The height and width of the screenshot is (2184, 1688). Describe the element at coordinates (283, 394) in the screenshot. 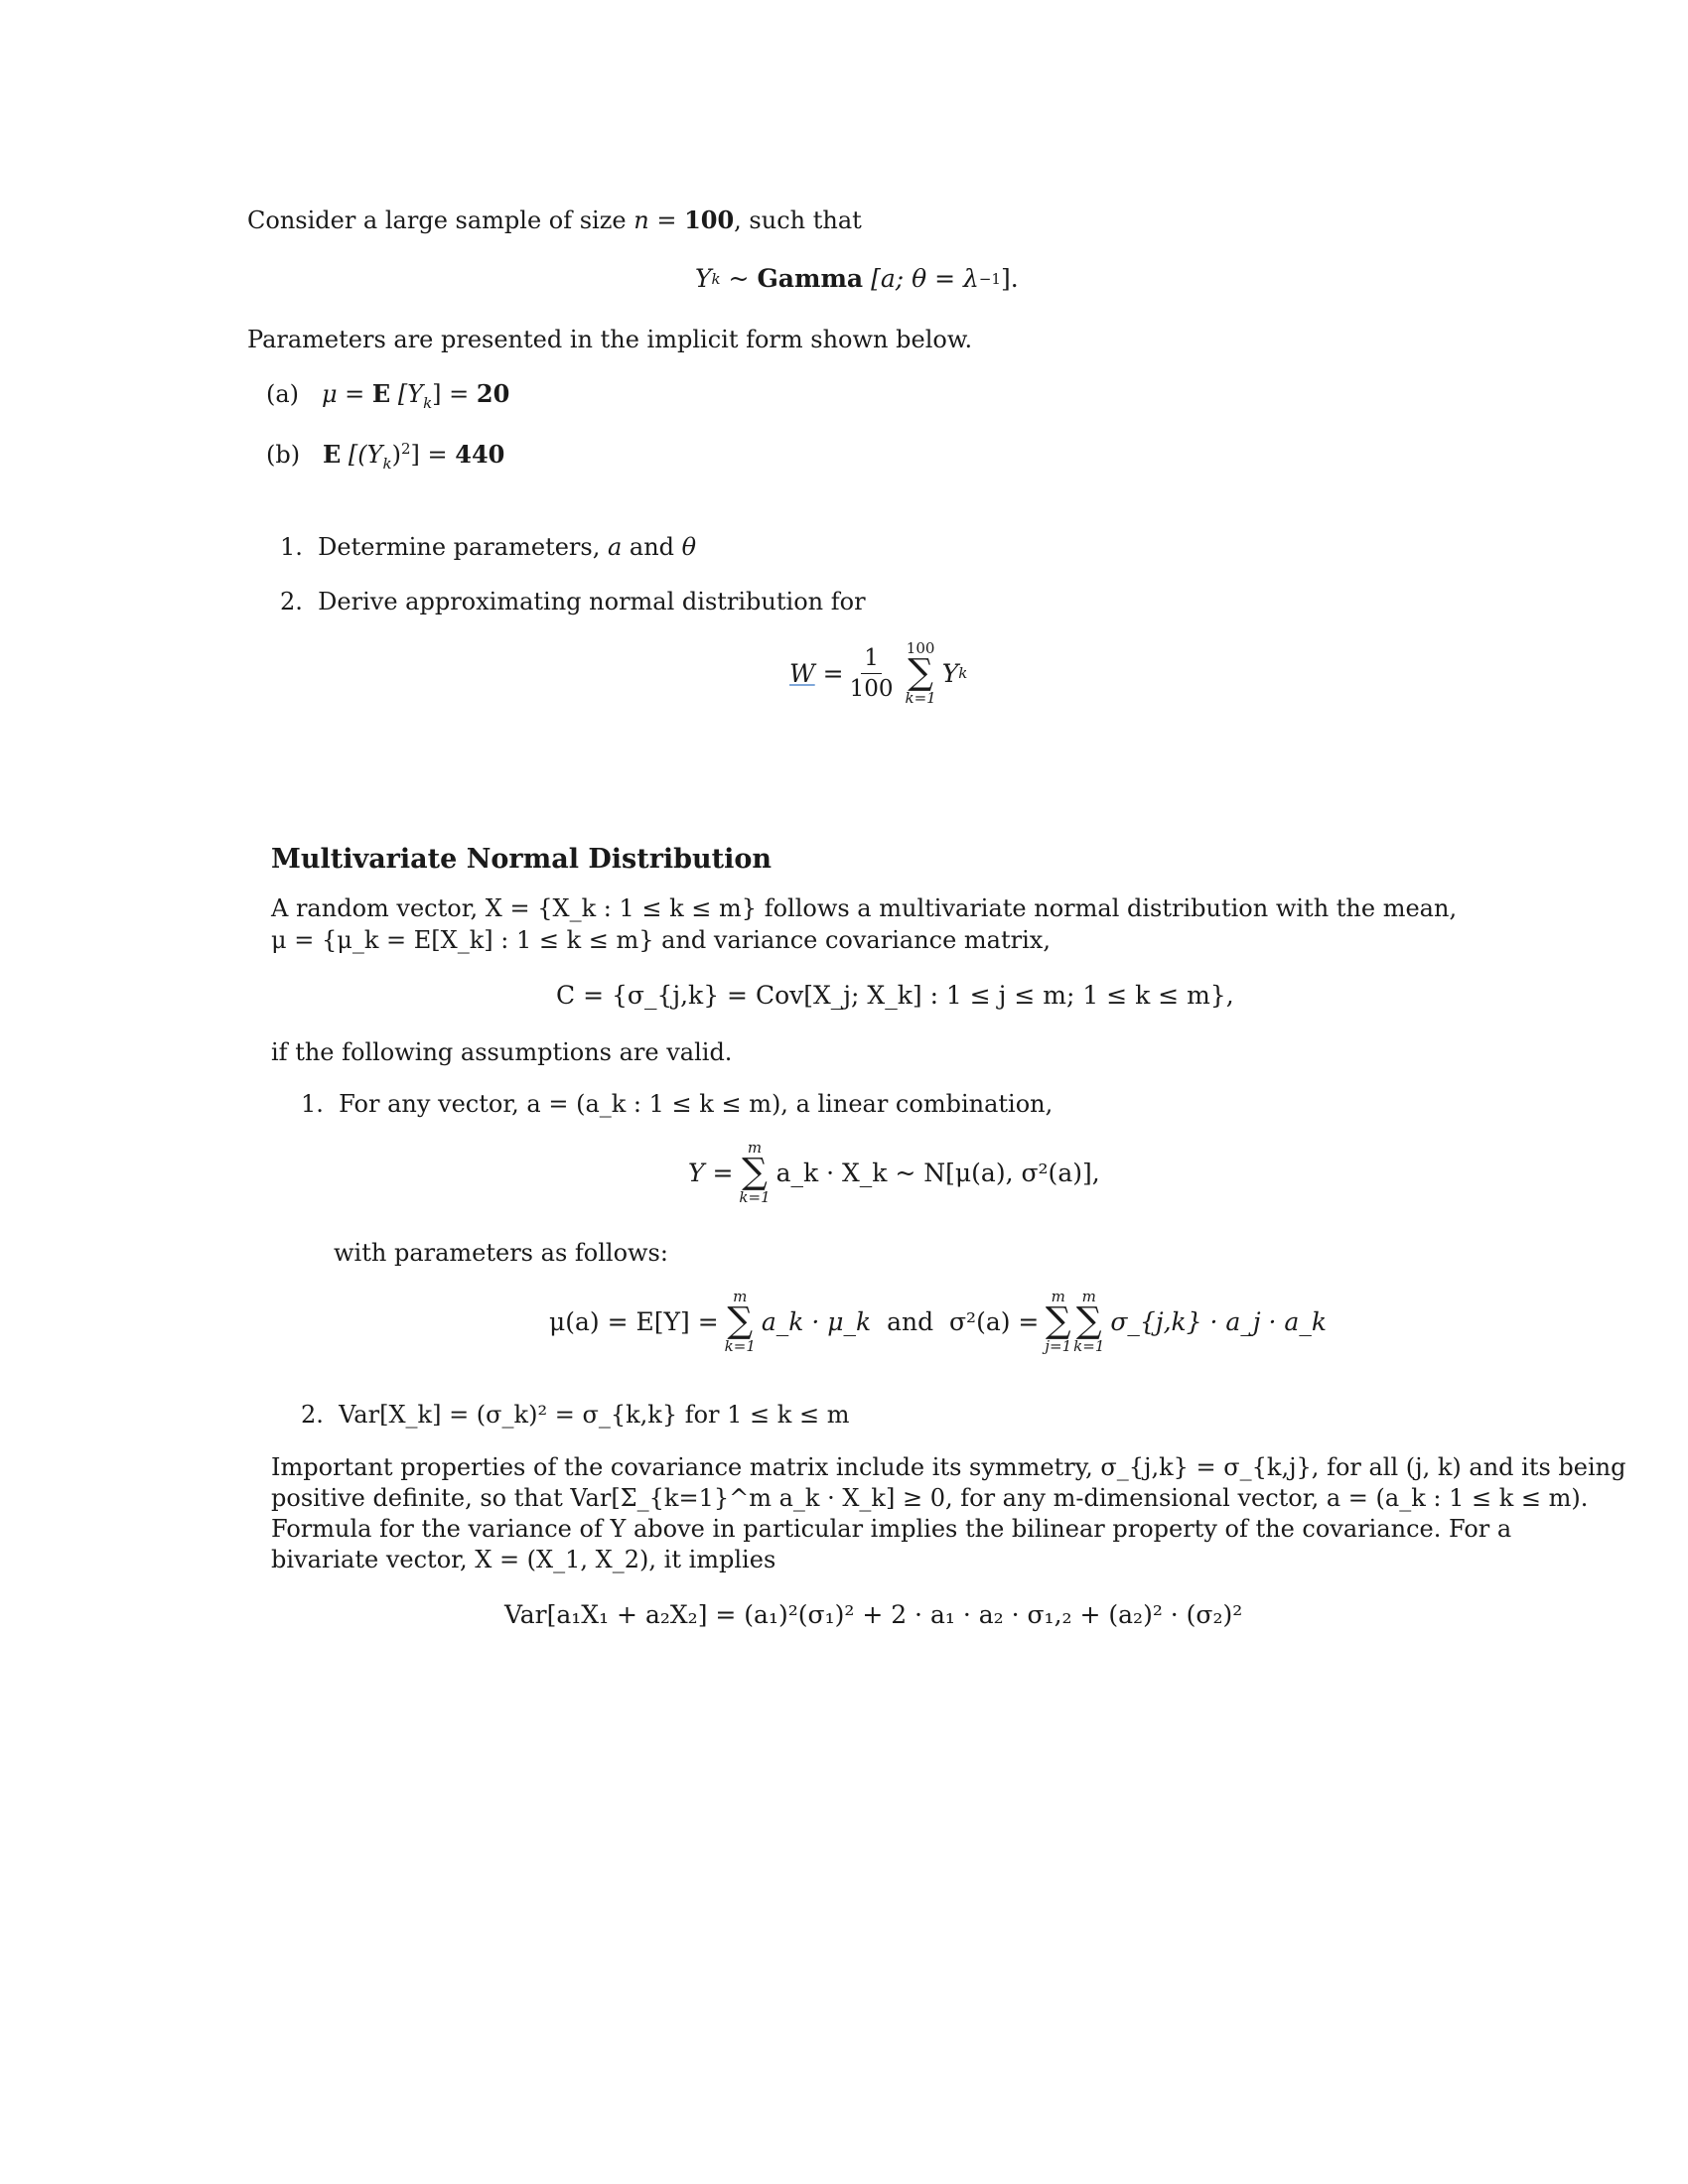

I see `condition-label: (a)` at that location.